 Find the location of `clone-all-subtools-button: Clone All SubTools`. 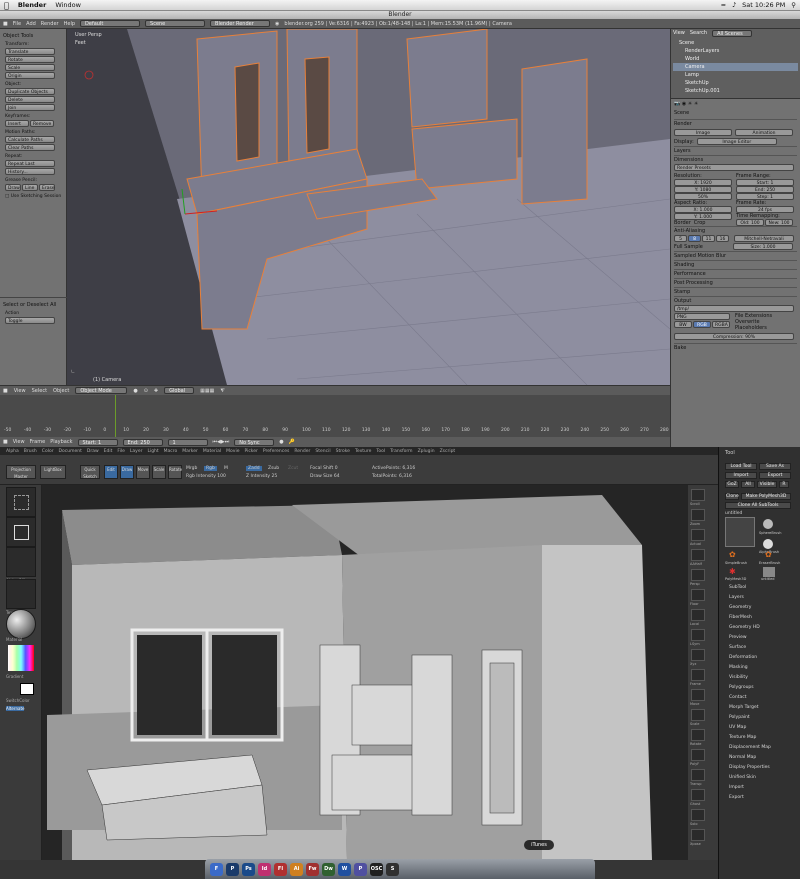

clone-all-subtools-button: Clone All SubTools is located at coordinates (758, 505).